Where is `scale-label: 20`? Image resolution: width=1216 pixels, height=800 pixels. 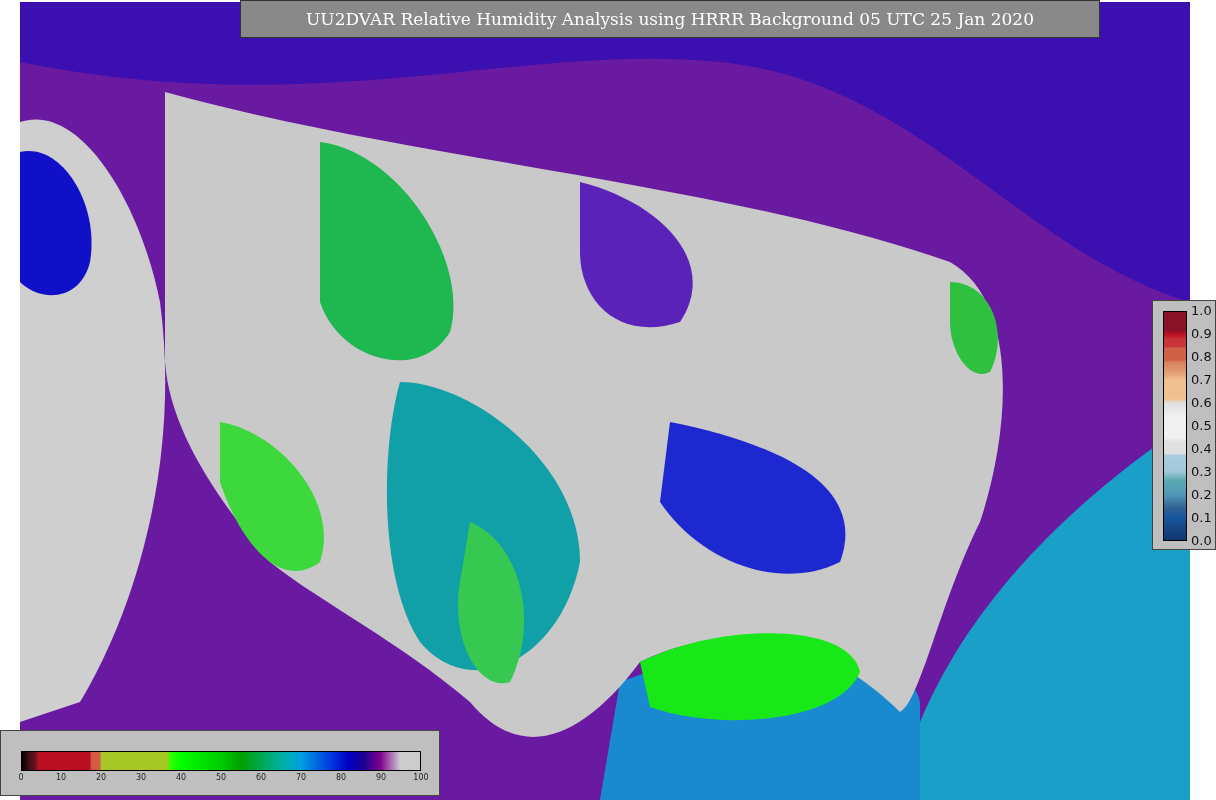
scale-label: 20 is located at coordinates (101, 777).